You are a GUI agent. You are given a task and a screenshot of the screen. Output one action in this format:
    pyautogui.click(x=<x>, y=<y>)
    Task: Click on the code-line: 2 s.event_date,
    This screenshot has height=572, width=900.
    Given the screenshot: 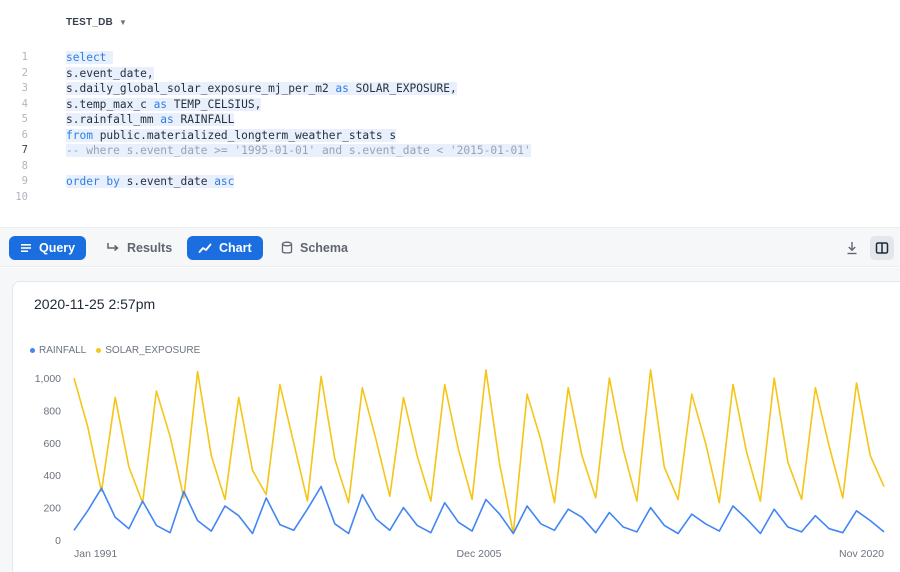 What is the action you would take?
    pyautogui.click(x=450, y=74)
    